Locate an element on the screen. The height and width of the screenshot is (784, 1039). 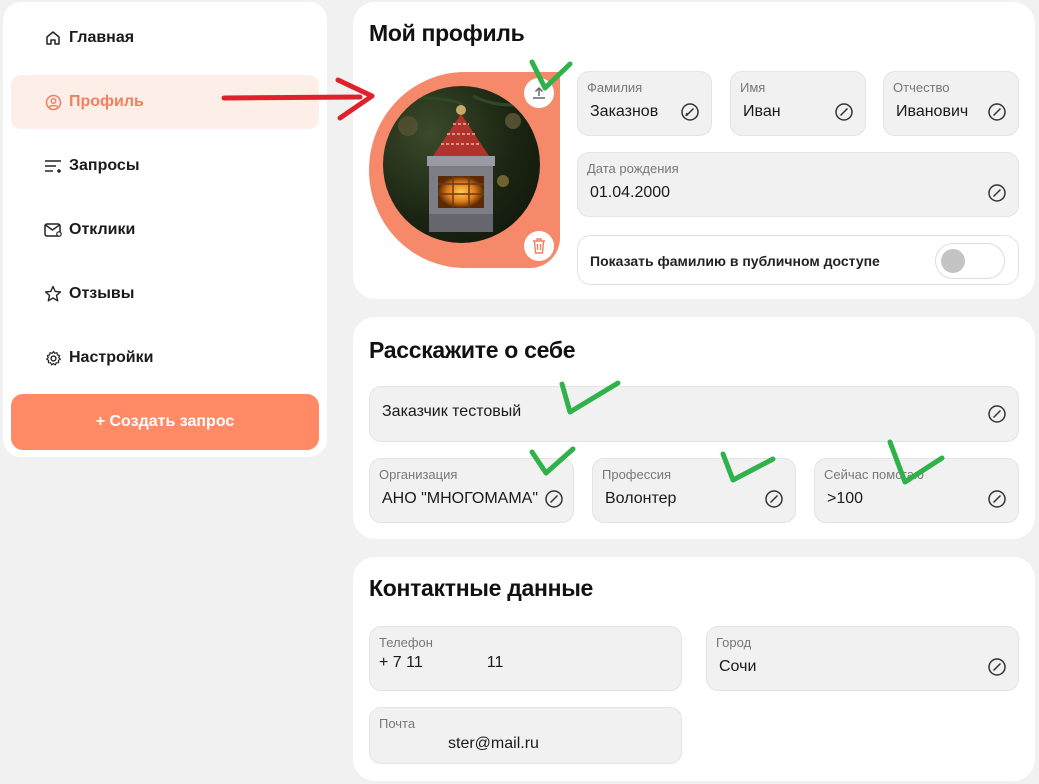
sidebar-item-label: Профиль is located at coordinates (106, 101).